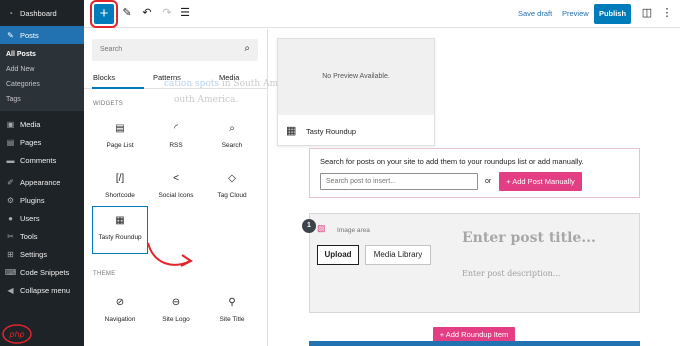 Image resolution: width=680 pixels, height=346 pixels. I want to click on menu-media: ▣ Media, so click(42, 124).